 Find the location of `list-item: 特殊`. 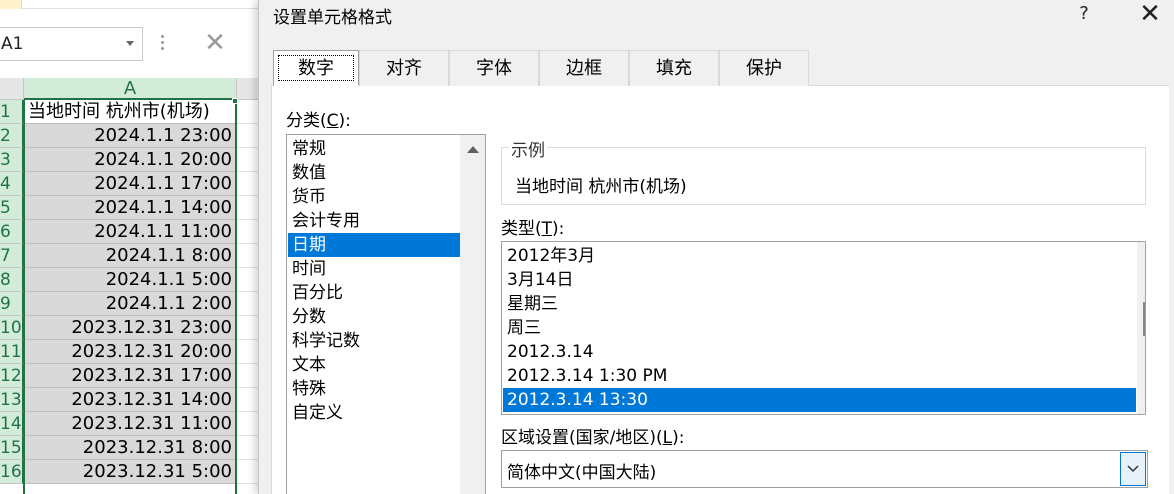

list-item: 特殊 is located at coordinates (374, 389).